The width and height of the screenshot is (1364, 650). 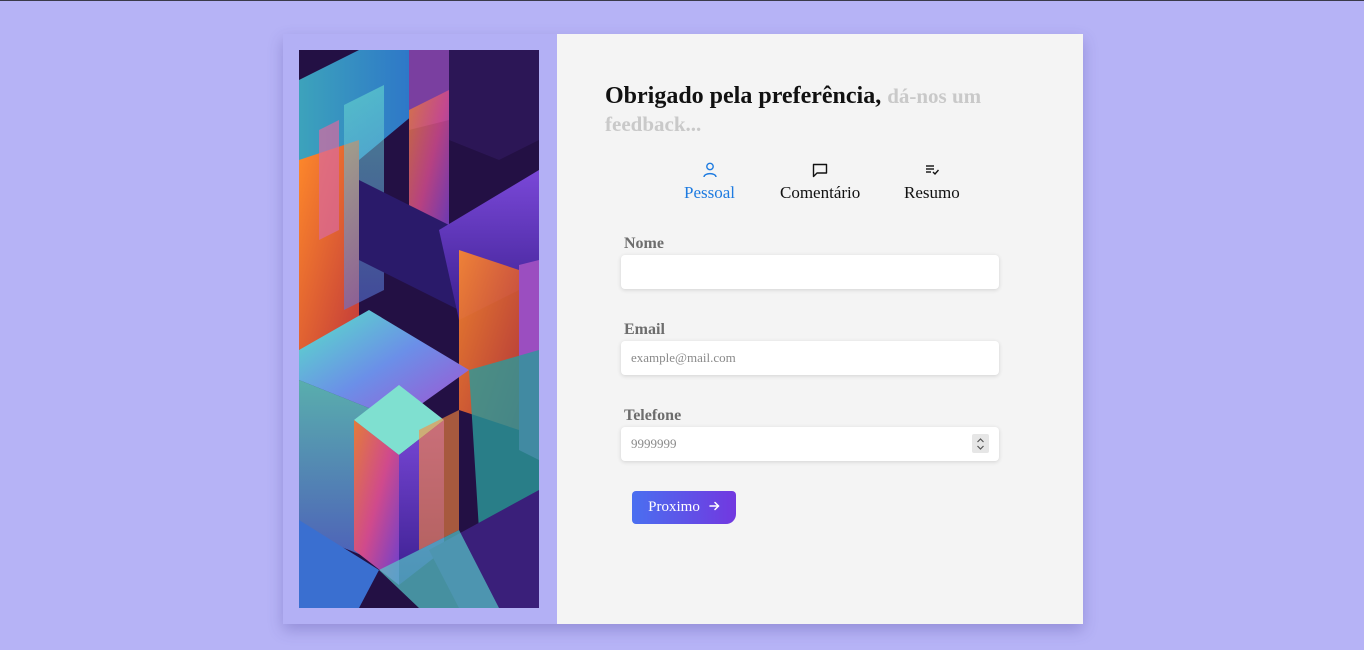 What do you see at coordinates (932, 192) in the screenshot?
I see `tab-resumo-label: Resumo` at bounding box center [932, 192].